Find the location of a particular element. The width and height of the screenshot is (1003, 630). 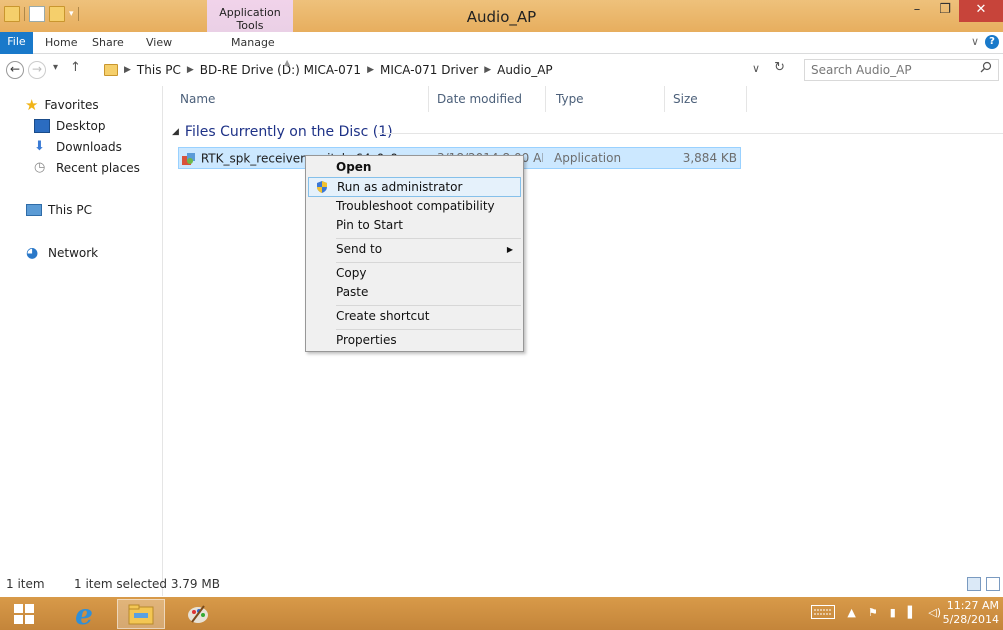

star-icon: ★ is located at coordinates (32, 105).